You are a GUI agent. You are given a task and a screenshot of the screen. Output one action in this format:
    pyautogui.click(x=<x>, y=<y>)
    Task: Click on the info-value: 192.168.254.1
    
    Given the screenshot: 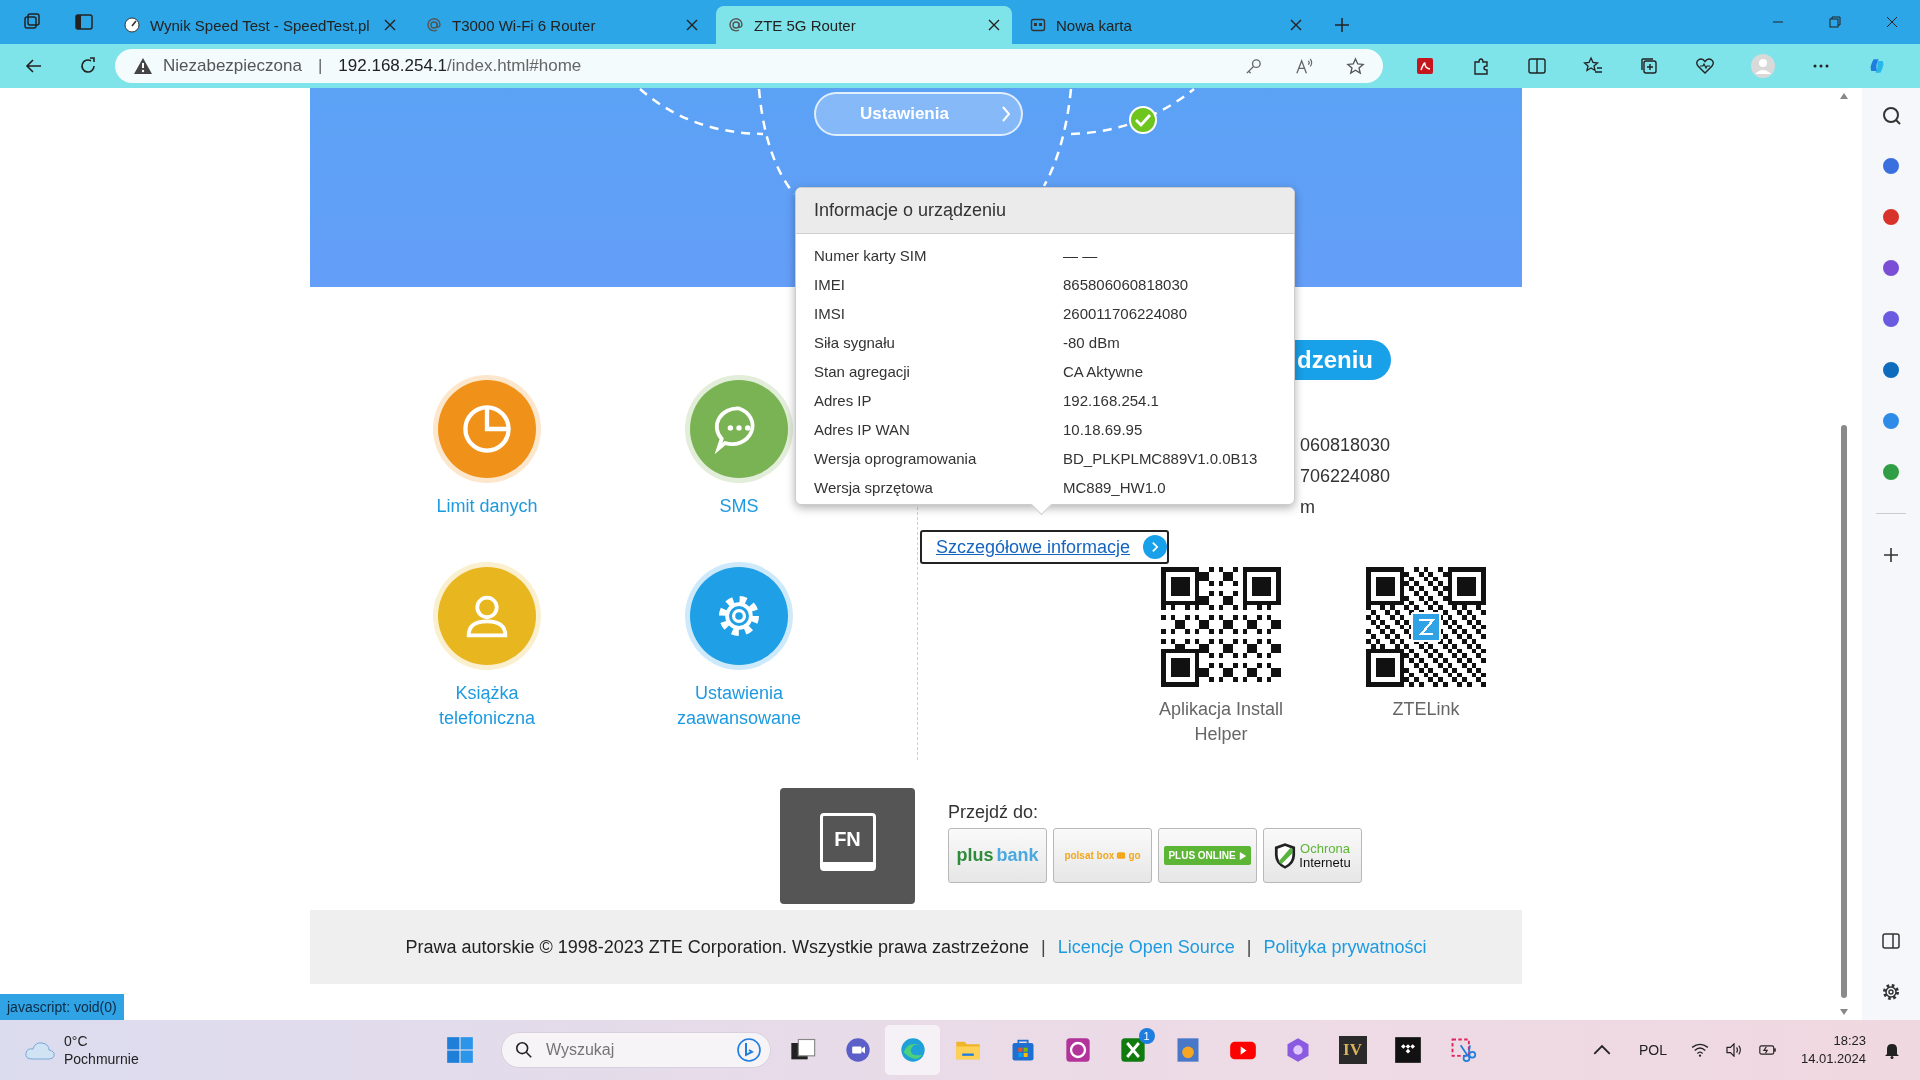 What is the action you would take?
    pyautogui.click(x=1111, y=400)
    